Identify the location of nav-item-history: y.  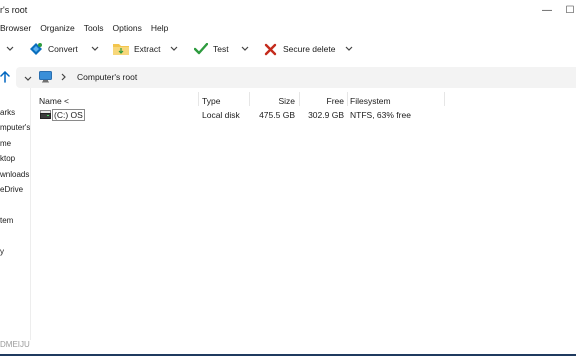
(2, 251).